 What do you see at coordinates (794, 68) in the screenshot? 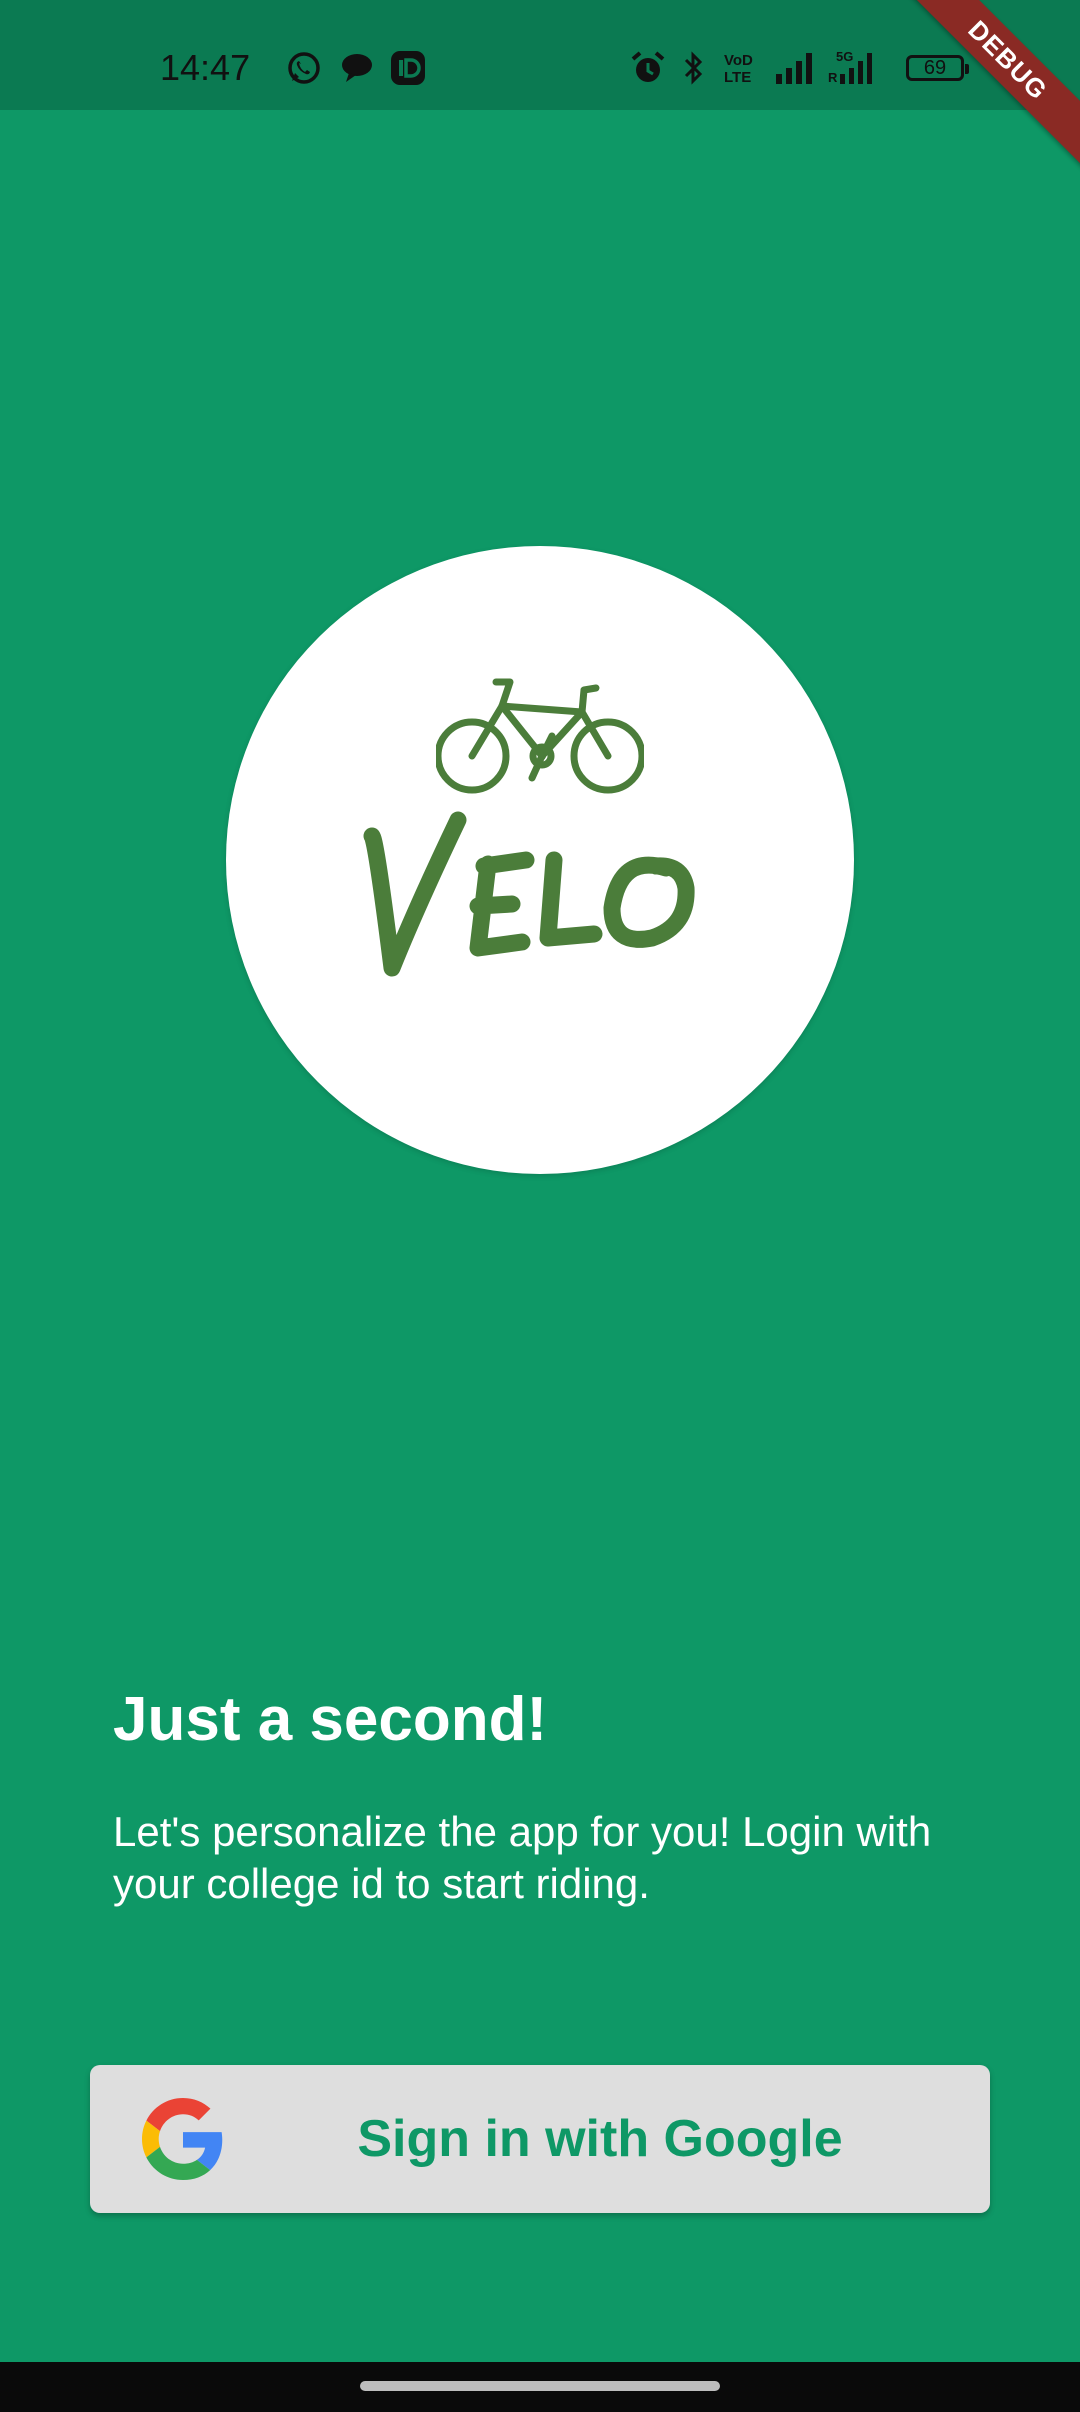
I see `signal-icon` at bounding box center [794, 68].